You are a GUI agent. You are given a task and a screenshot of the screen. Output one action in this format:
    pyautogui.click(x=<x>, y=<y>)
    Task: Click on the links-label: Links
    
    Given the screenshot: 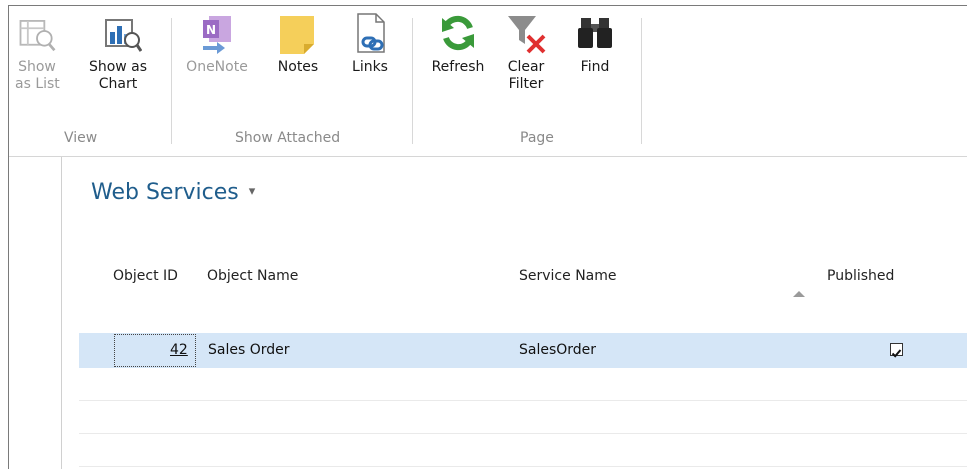 What is the action you would take?
    pyautogui.click(x=370, y=67)
    